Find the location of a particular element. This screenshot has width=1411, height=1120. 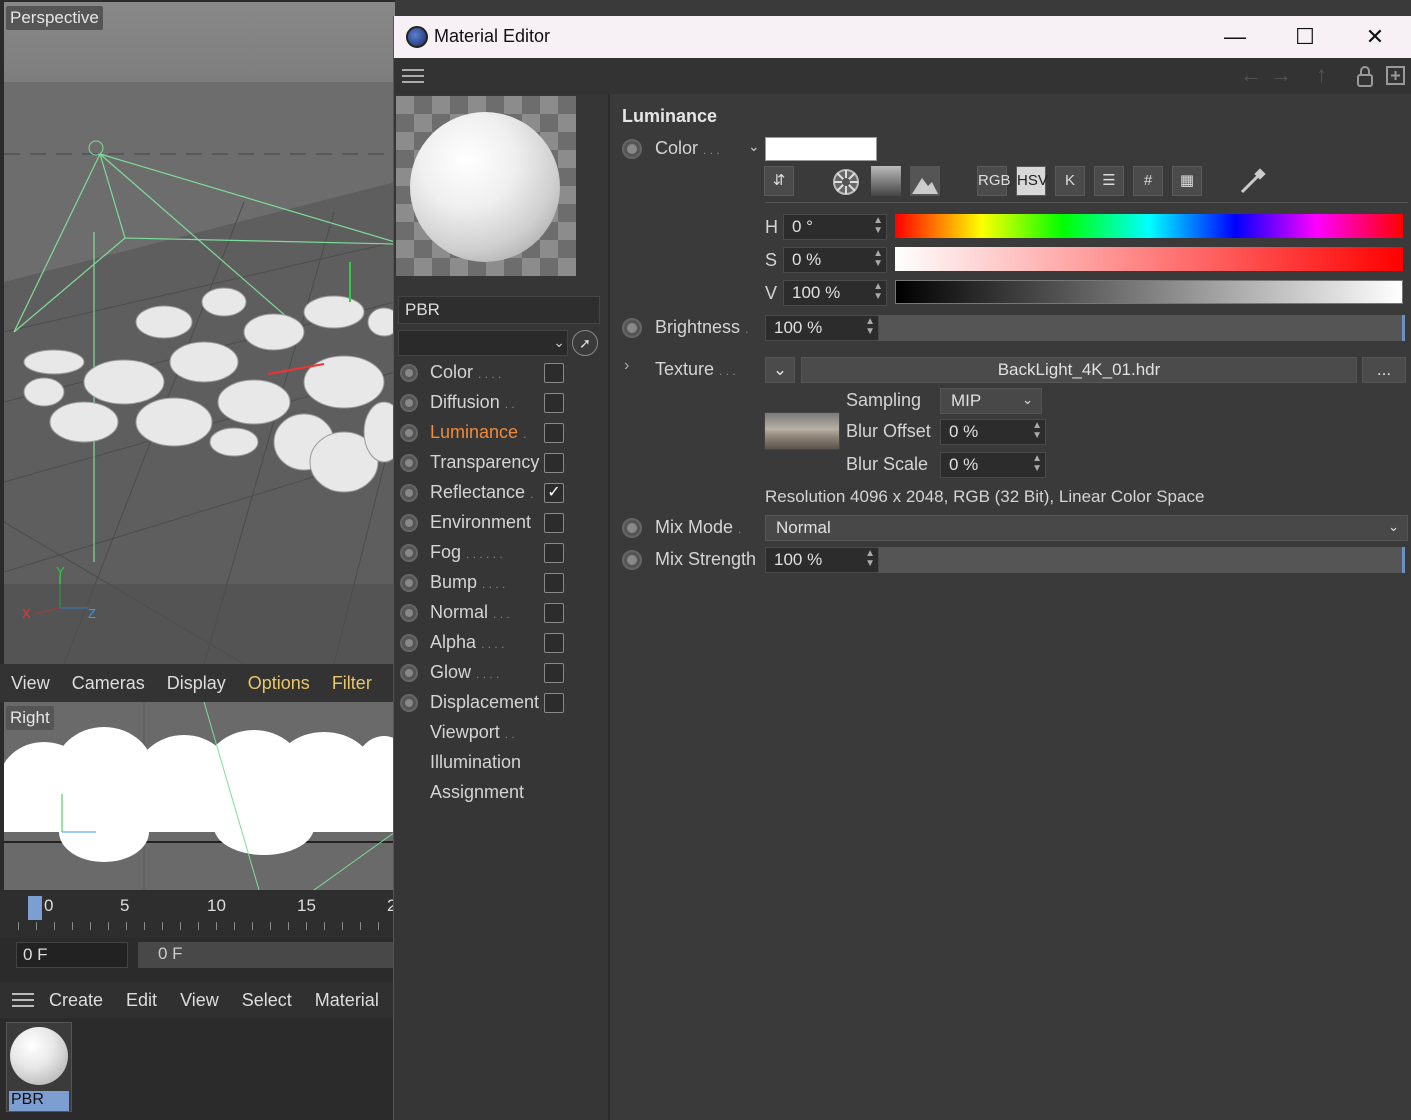

texture-menu-button: ⌄ is located at coordinates (780, 370).